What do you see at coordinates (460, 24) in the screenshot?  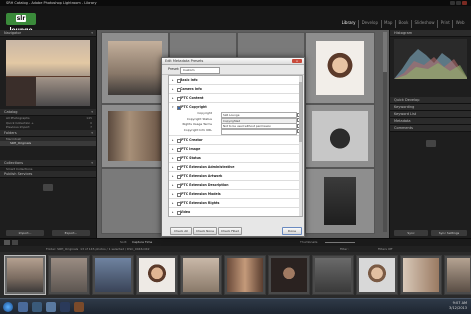 I see `module-web: Web` at bounding box center [460, 24].